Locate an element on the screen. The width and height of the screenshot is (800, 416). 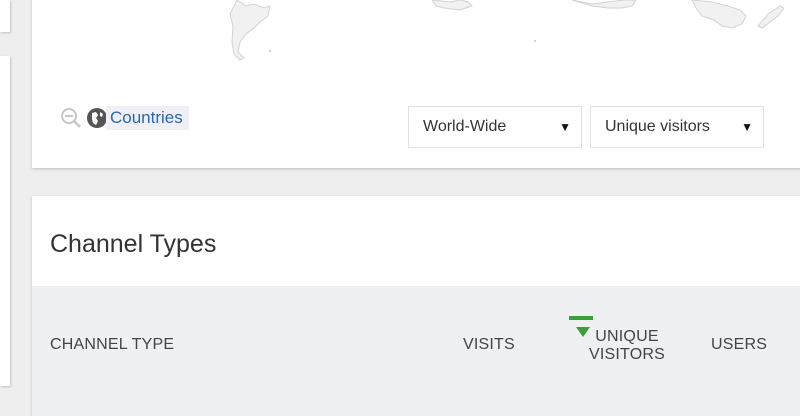
globe-icon is located at coordinates (97, 118).